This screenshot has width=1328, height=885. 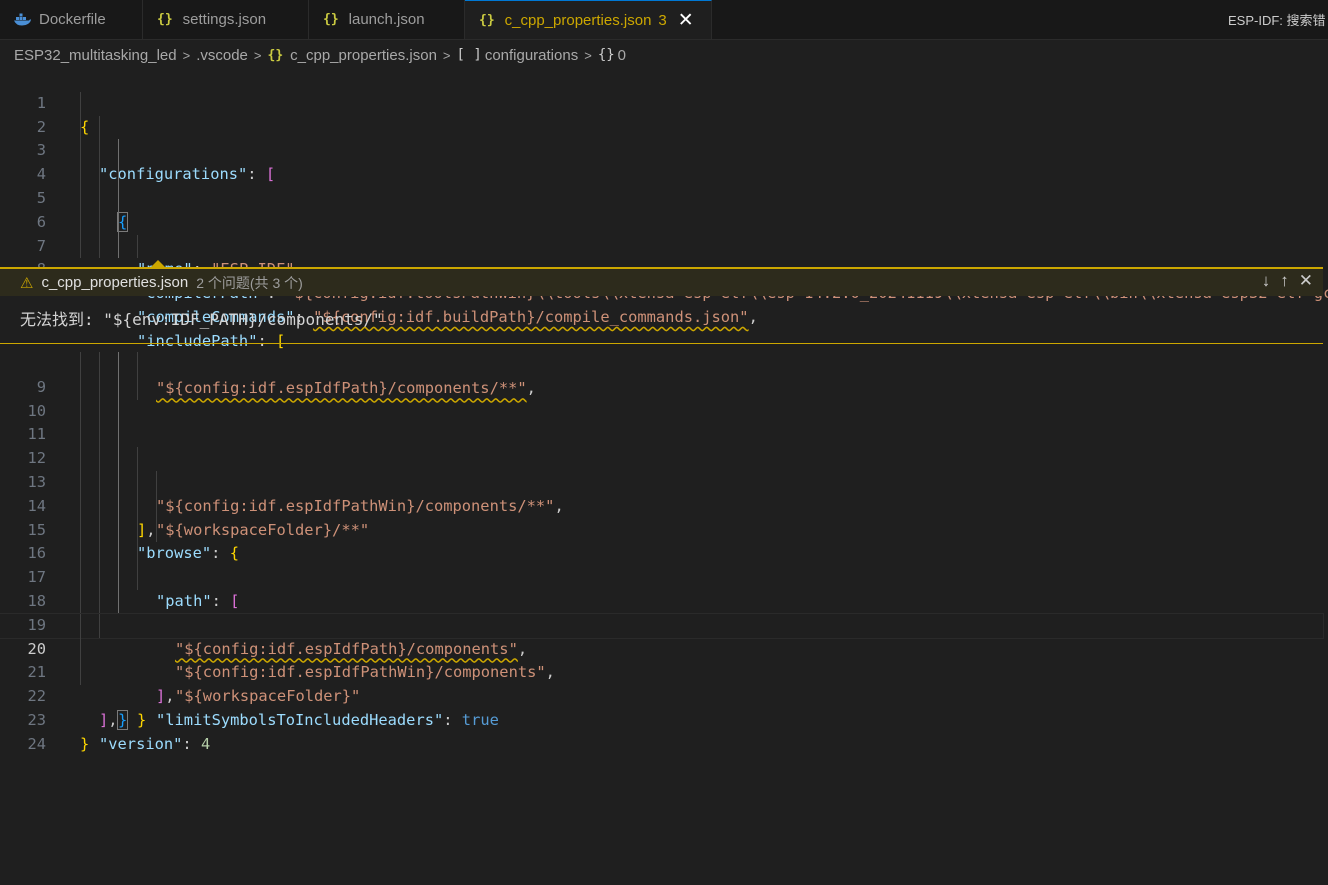 I want to click on peek-problem-count: 2 个问题(共 3 个), so click(x=249, y=282).